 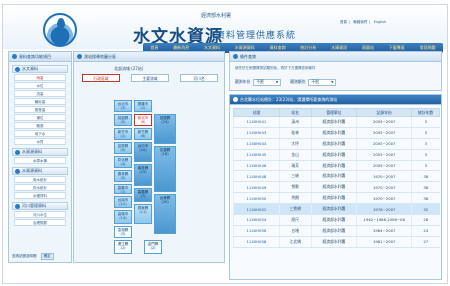 I want to click on station-id-link: 1140H050, so click(x=256, y=198).